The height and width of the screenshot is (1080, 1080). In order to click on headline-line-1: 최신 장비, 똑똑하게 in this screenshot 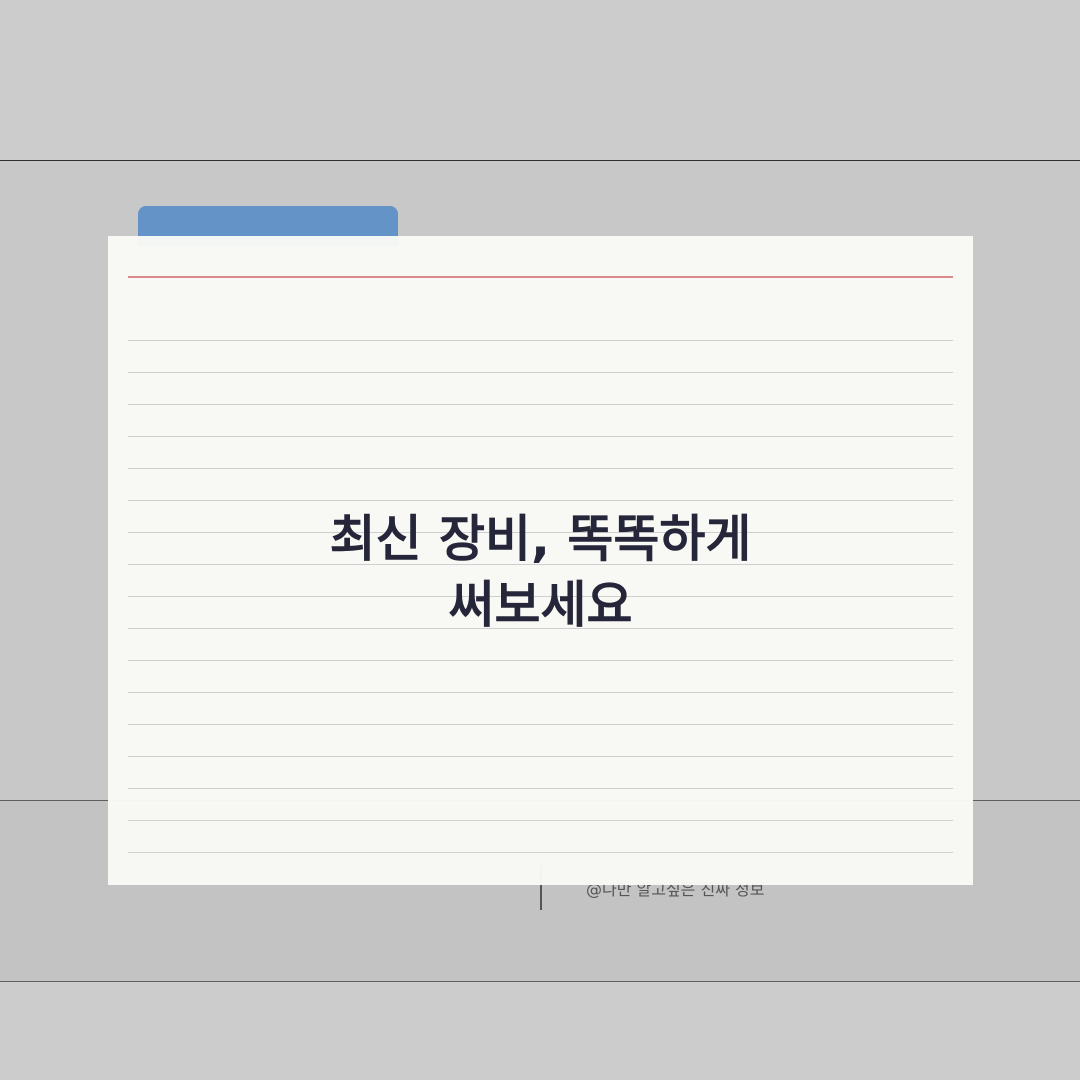, I will do `click(540, 539)`.